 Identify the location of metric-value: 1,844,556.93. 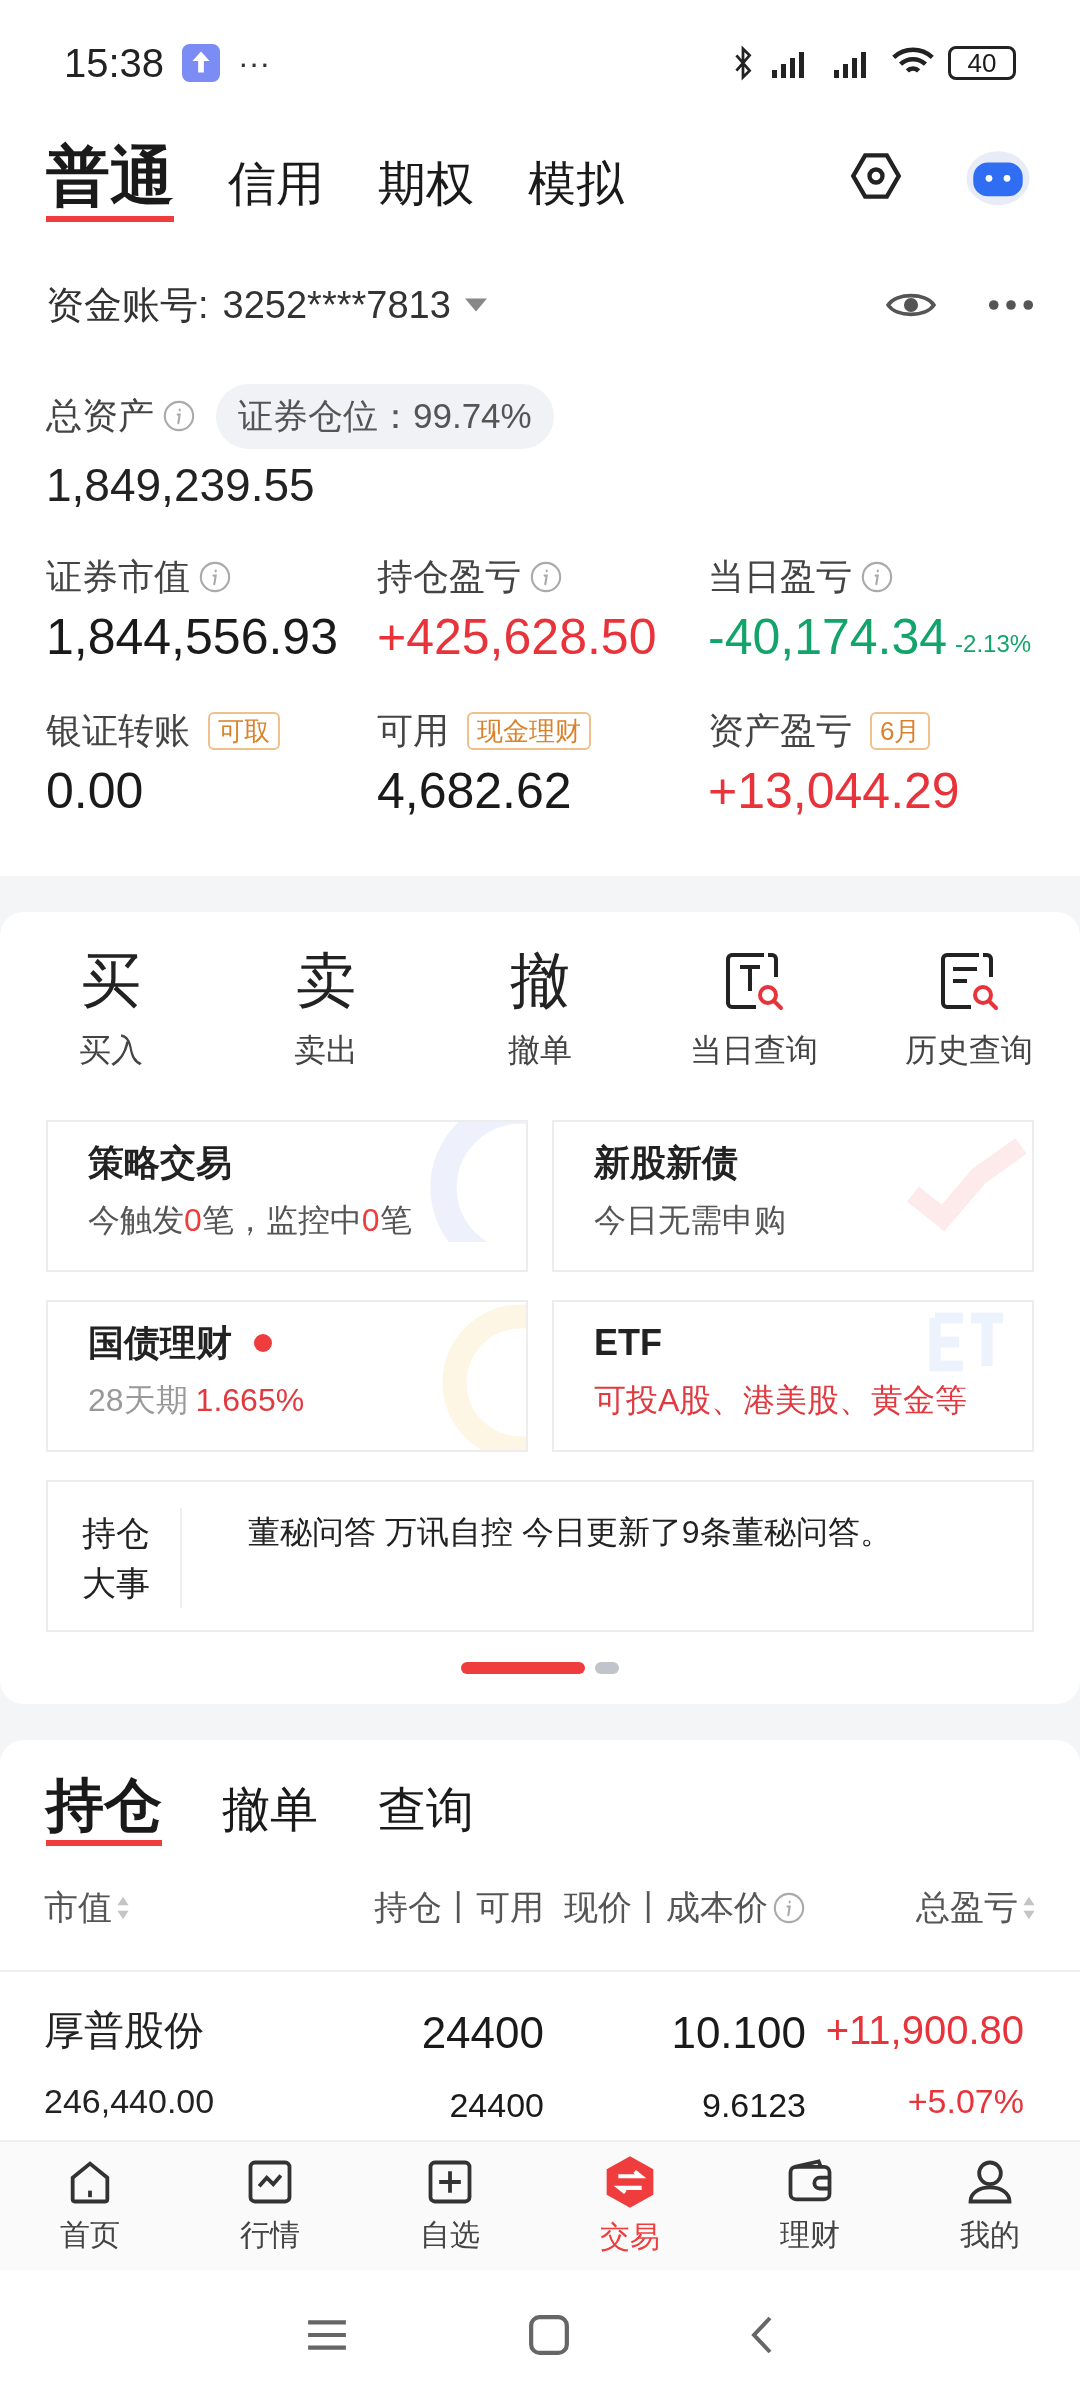
(192, 636).